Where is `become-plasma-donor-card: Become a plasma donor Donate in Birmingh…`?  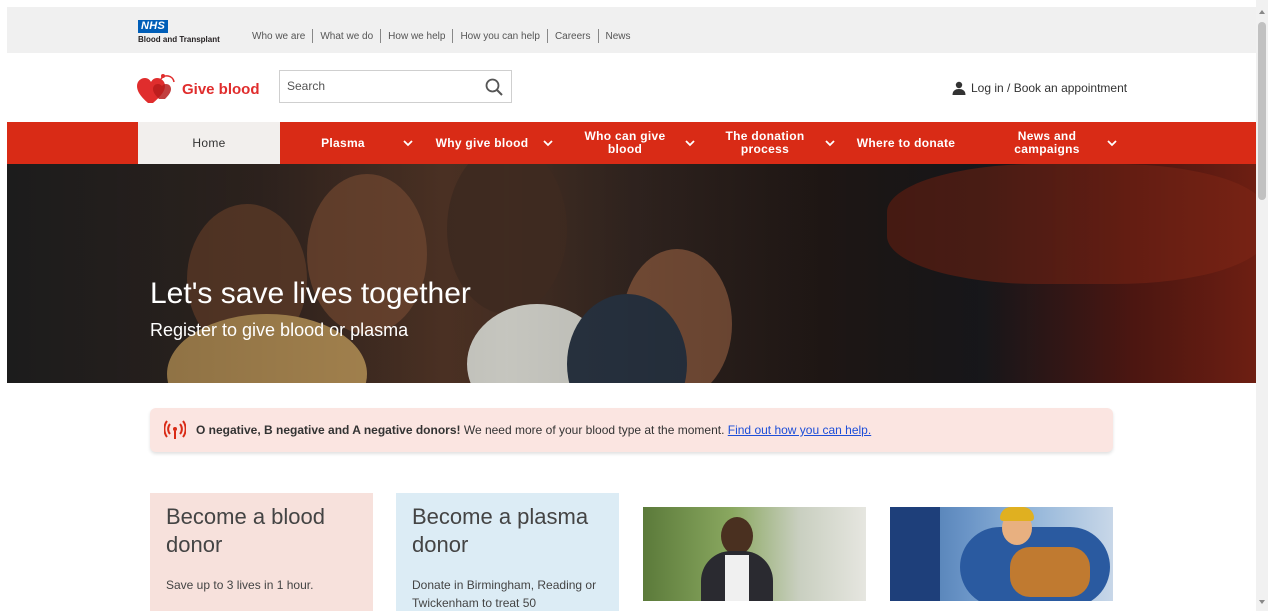 become-plasma-donor-card: Become a plasma donor Donate in Birmingh… is located at coordinates (507, 552).